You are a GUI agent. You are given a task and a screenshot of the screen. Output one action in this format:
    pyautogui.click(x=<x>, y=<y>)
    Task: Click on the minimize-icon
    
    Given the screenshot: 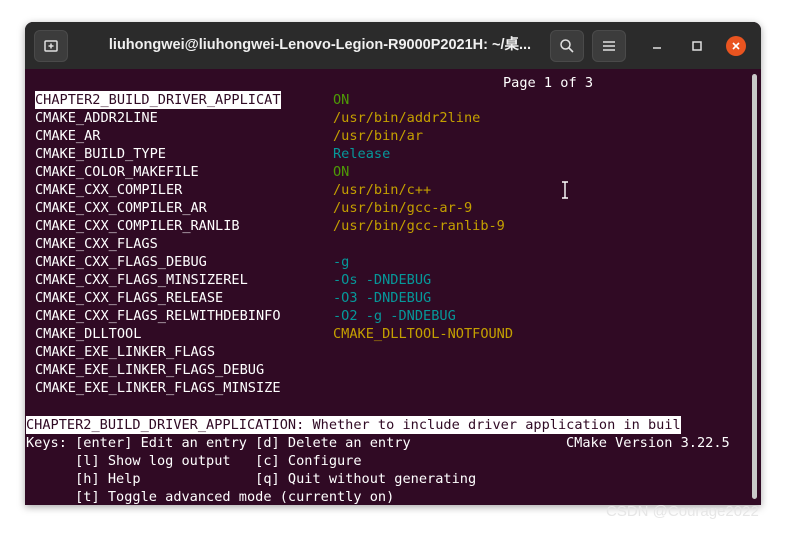 What is the action you would take?
    pyautogui.click(x=657, y=48)
    